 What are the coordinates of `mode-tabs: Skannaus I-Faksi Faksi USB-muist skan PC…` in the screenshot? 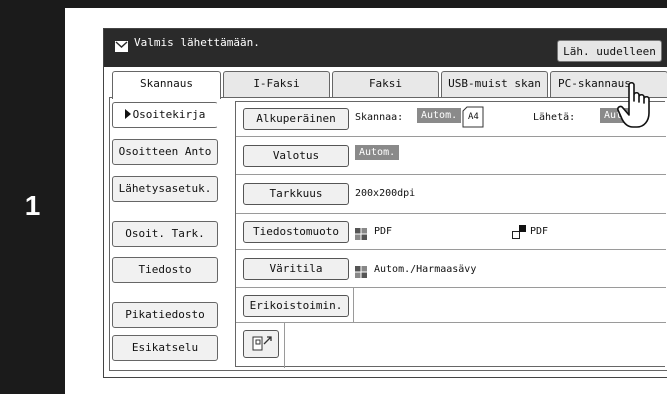 It's located at (389, 85).